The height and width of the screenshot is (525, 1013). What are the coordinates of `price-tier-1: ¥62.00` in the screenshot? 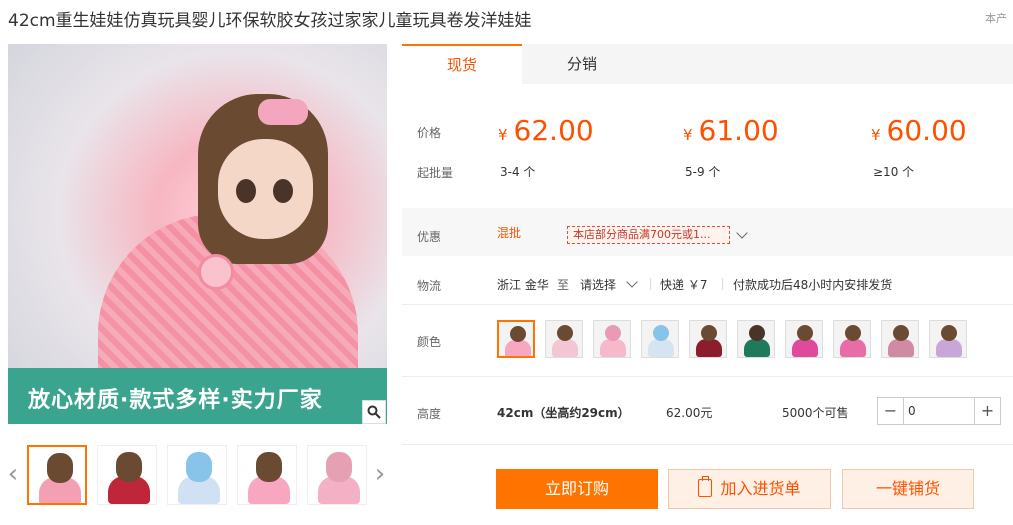 It's located at (546, 130).